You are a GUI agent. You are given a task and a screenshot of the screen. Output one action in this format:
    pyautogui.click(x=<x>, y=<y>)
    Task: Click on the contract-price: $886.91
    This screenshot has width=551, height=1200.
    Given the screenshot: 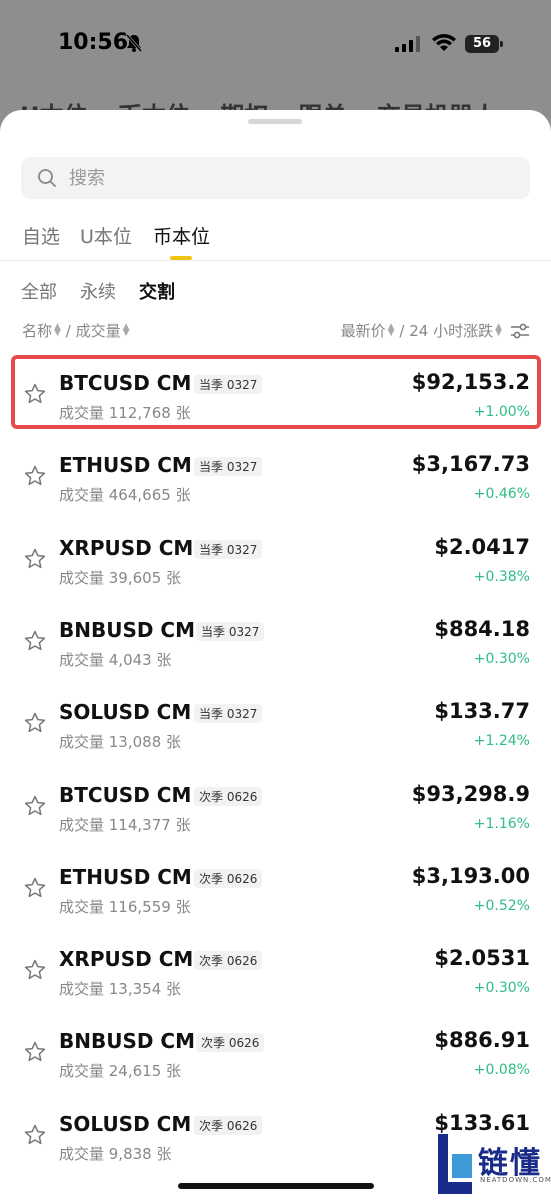 What is the action you would take?
    pyautogui.click(x=482, y=1040)
    